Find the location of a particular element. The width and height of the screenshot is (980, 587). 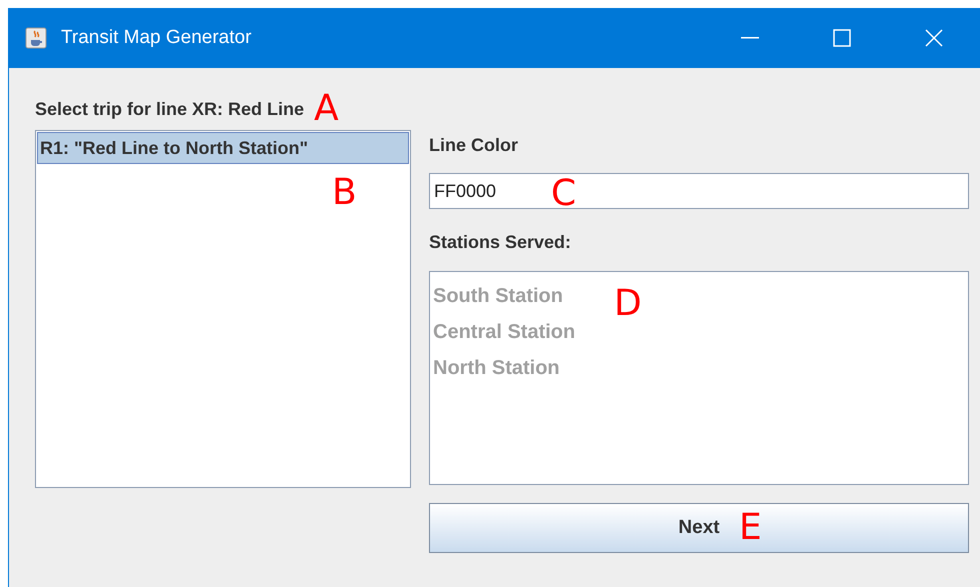

stations-label: Stations Served: is located at coordinates (500, 242).